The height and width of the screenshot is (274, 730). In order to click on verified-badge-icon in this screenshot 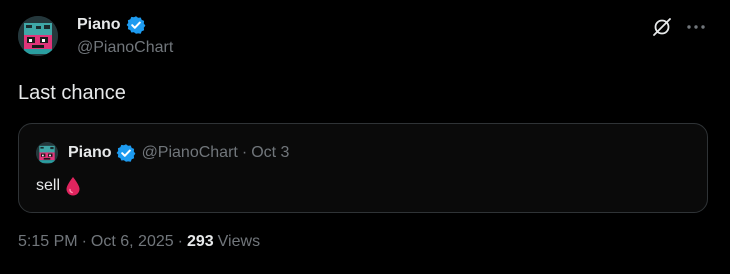, I will do `click(136, 25)`.